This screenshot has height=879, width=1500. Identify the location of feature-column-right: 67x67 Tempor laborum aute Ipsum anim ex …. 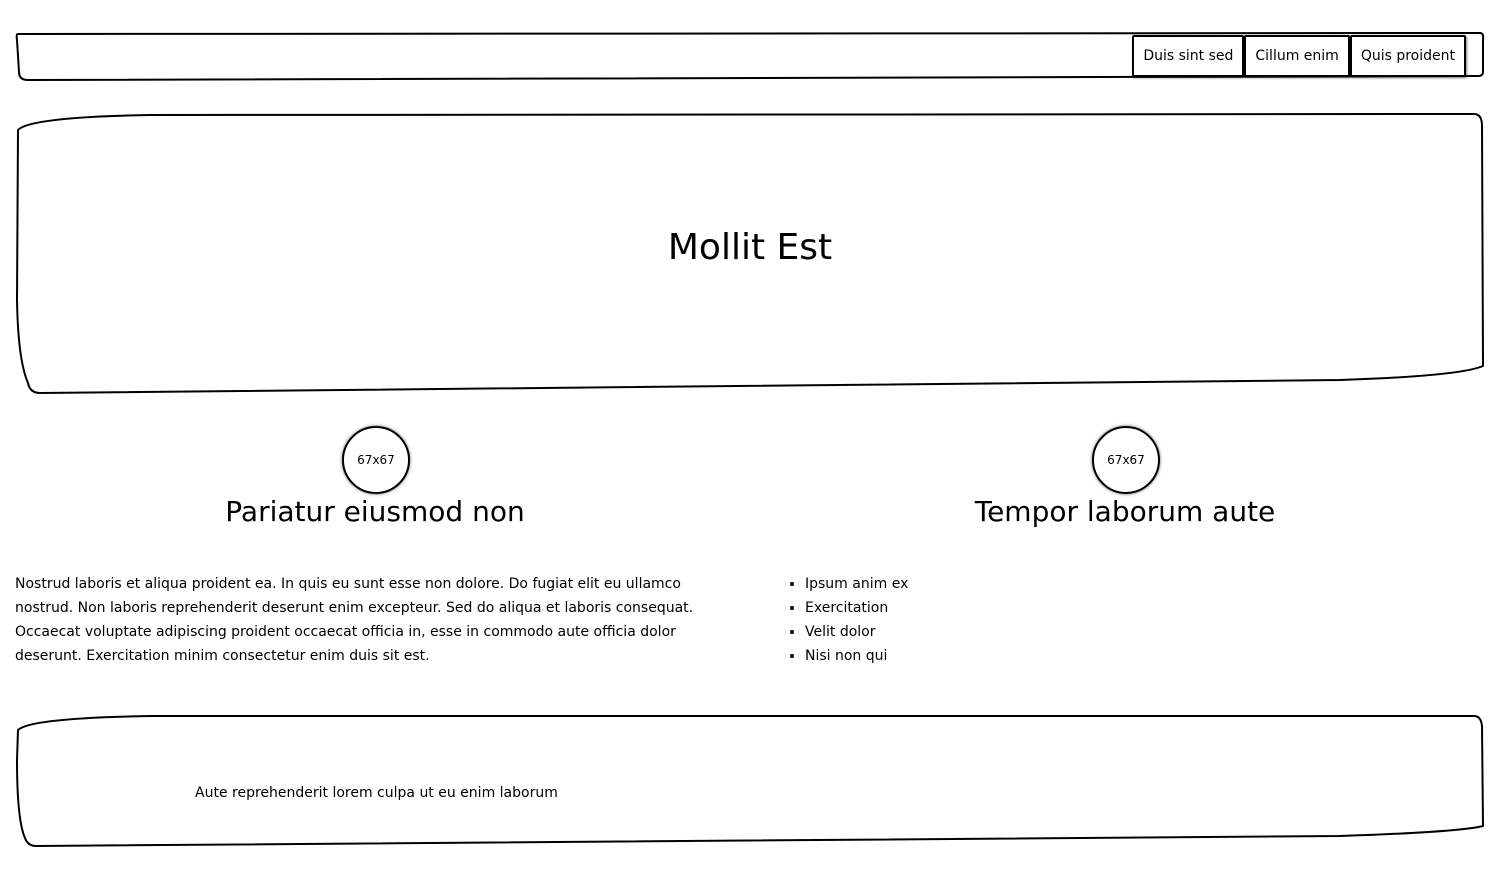
(1125, 544).